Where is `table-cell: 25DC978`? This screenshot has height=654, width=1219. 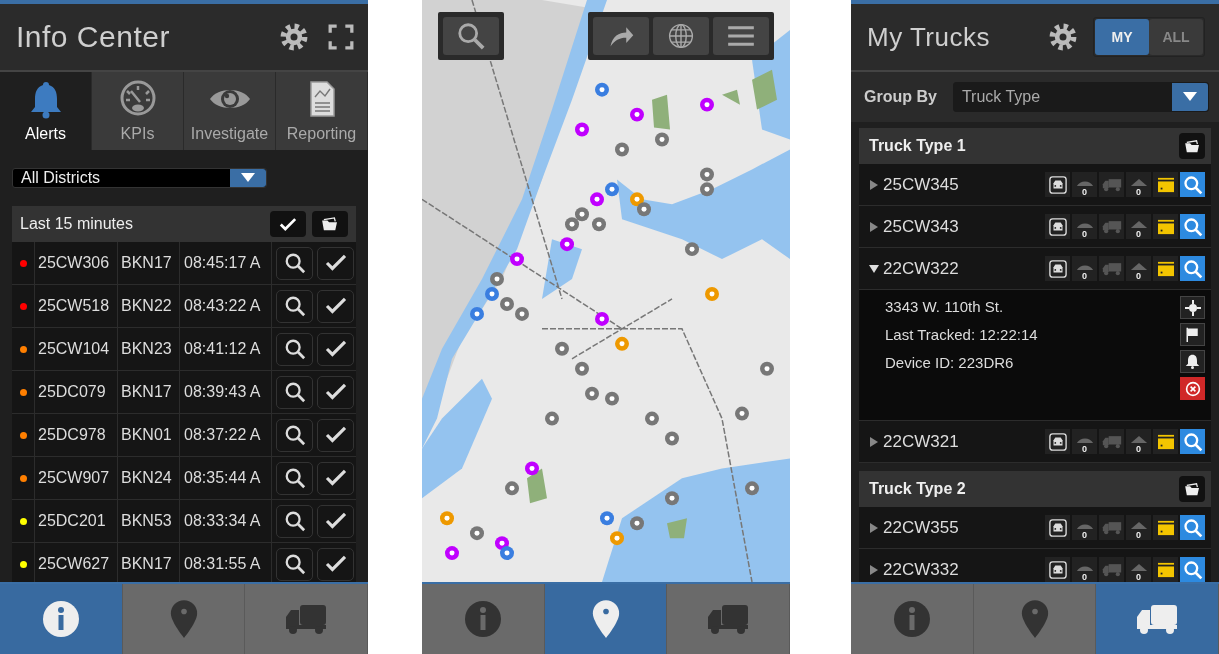 table-cell: 25DC978 is located at coordinates (76, 435).